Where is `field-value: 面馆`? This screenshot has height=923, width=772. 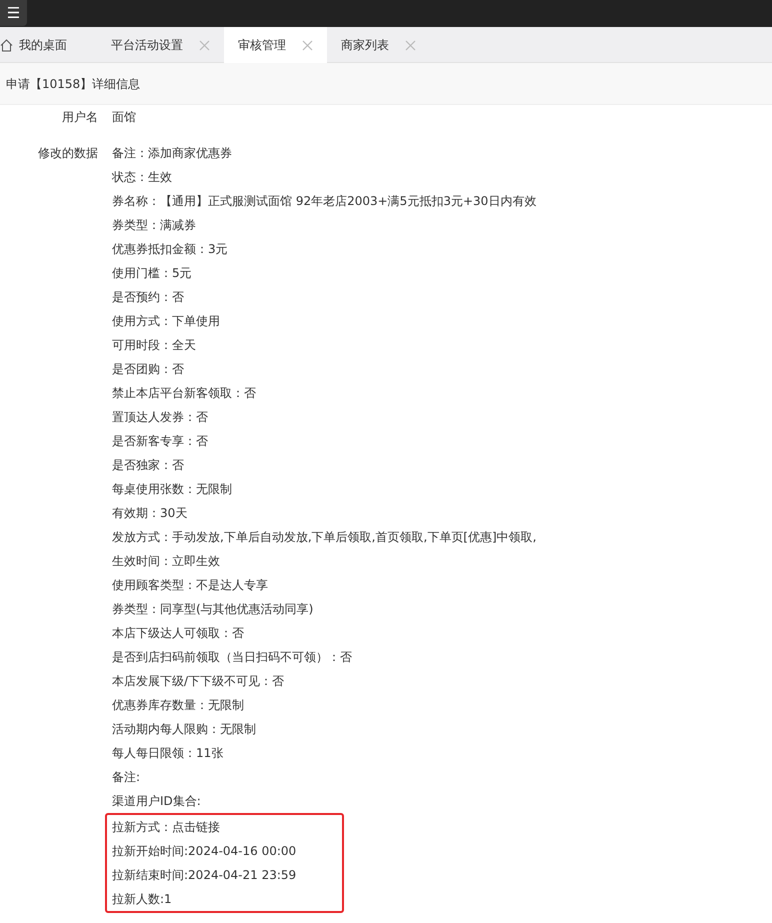
field-value: 面馆 is located at coordinates (124, 117).